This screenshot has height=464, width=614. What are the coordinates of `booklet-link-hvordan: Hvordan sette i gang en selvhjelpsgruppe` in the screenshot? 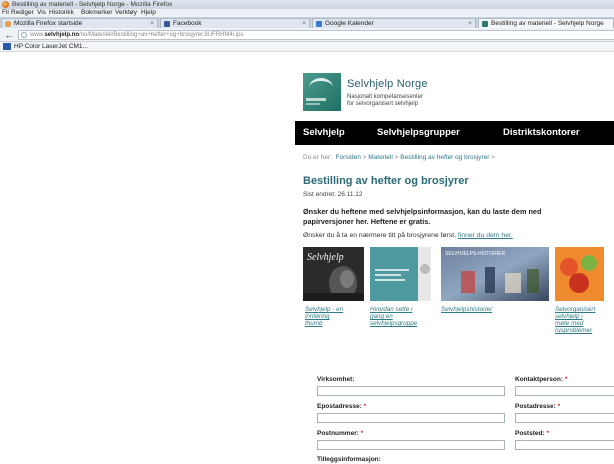 It's located at (393, 316).